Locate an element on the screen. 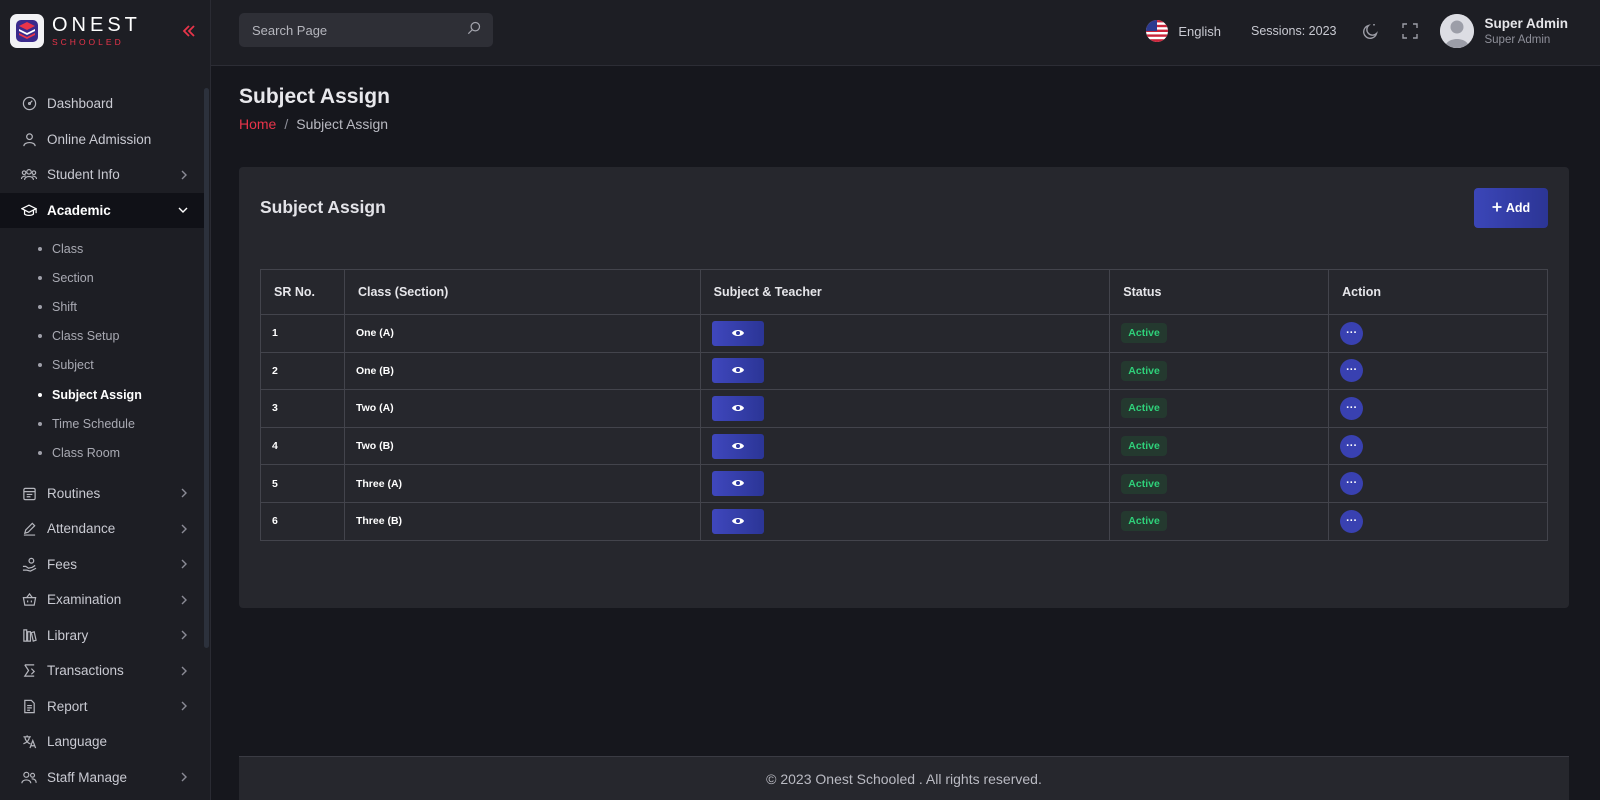 The image size is (1600, 800). sidebar-item-label: Examination is located at coordinates (84, 600).